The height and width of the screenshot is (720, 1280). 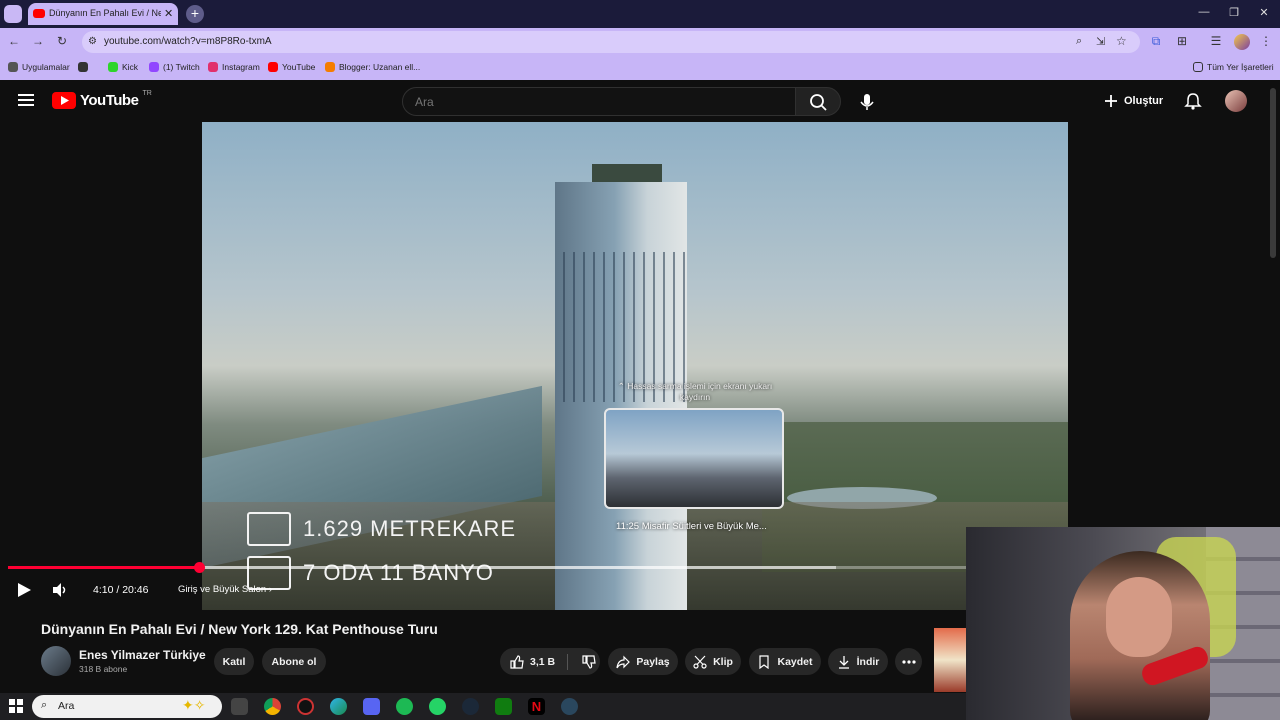 I want to click on whatsapp-icon, so click(x=437, y=706).